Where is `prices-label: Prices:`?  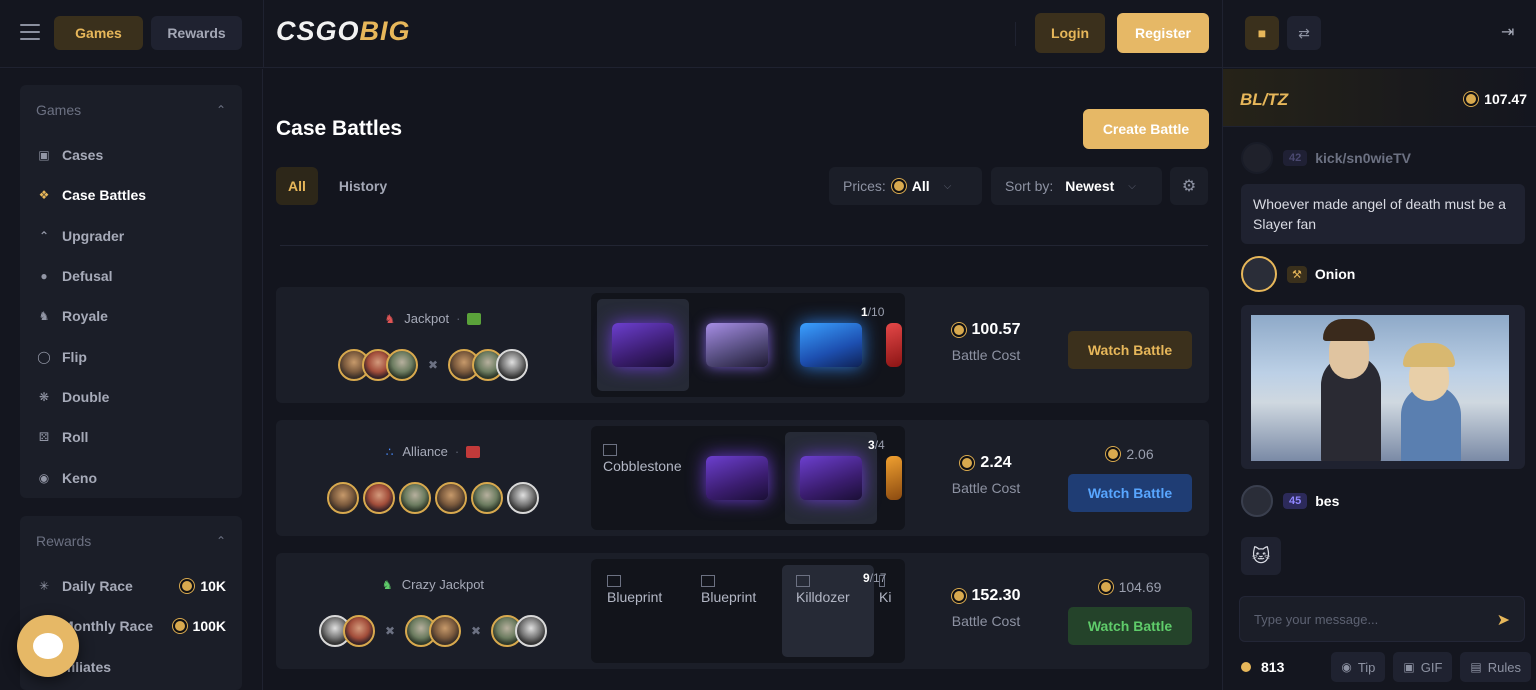
prices-label: Prices: is located at coordinates (864, 186).